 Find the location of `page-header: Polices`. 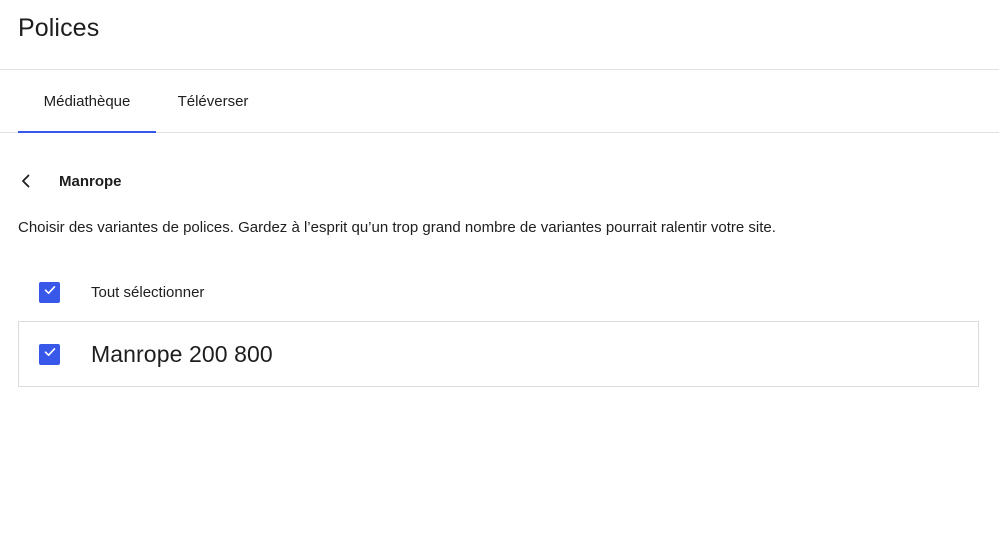

page-header: Polices is located at coordinates (499, 35).